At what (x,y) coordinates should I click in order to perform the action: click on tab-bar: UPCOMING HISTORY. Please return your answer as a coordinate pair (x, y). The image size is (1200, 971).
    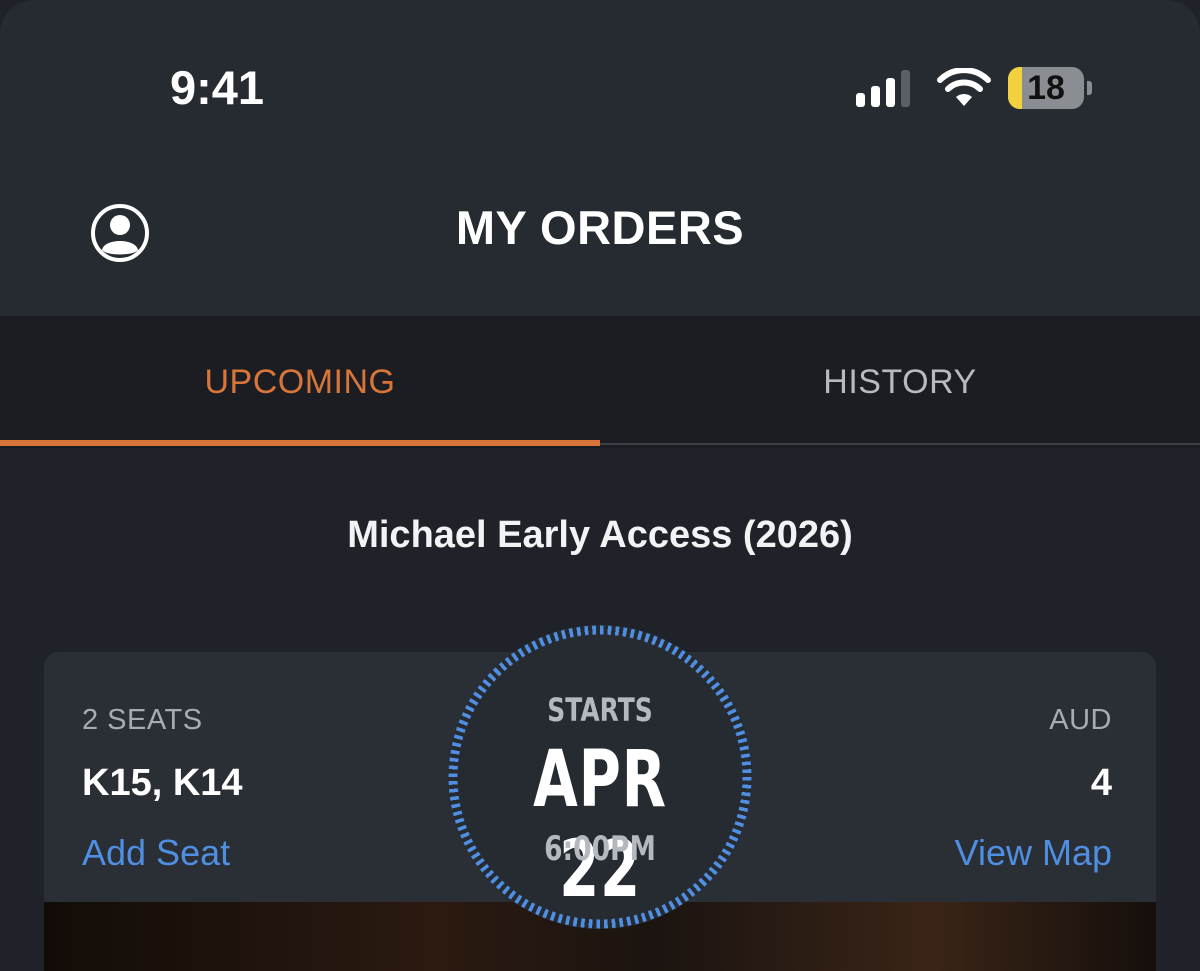
    Looking at the image, I should click on (600, 382).